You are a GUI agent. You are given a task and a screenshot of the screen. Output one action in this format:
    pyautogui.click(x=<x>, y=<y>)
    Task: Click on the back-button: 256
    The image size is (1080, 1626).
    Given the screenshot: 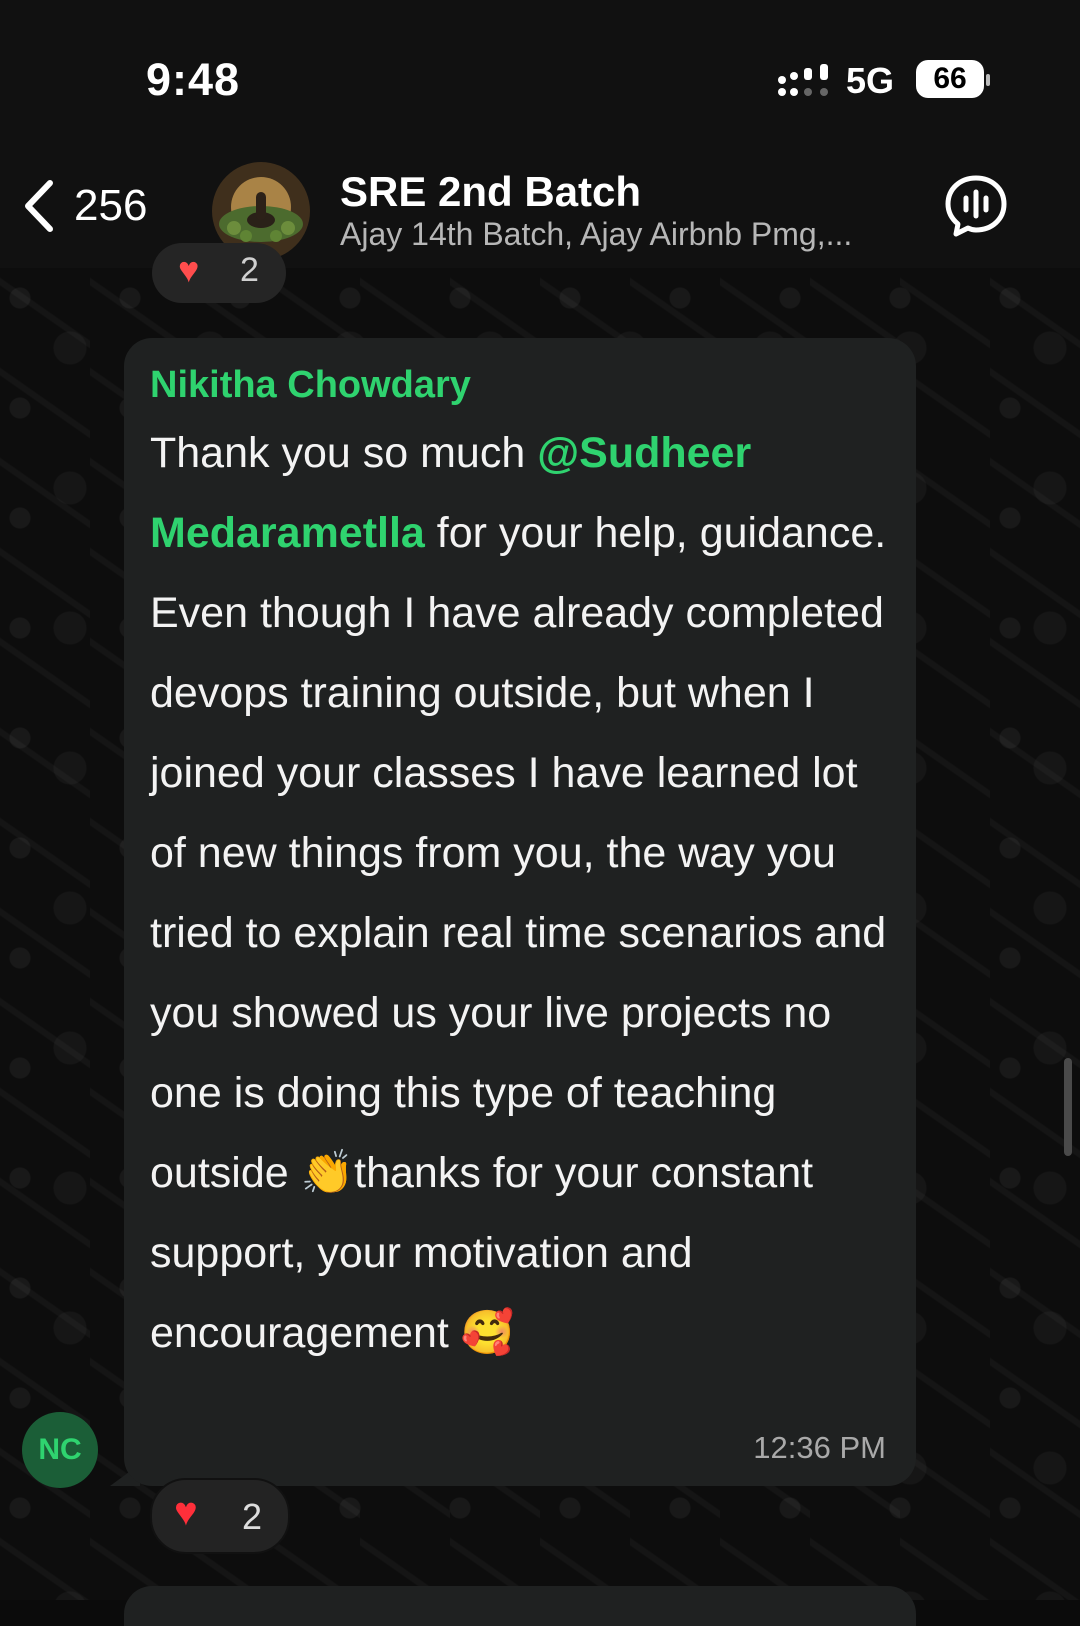 What is the action you would take?
    pyautogui.click(x=83, y=206)
    